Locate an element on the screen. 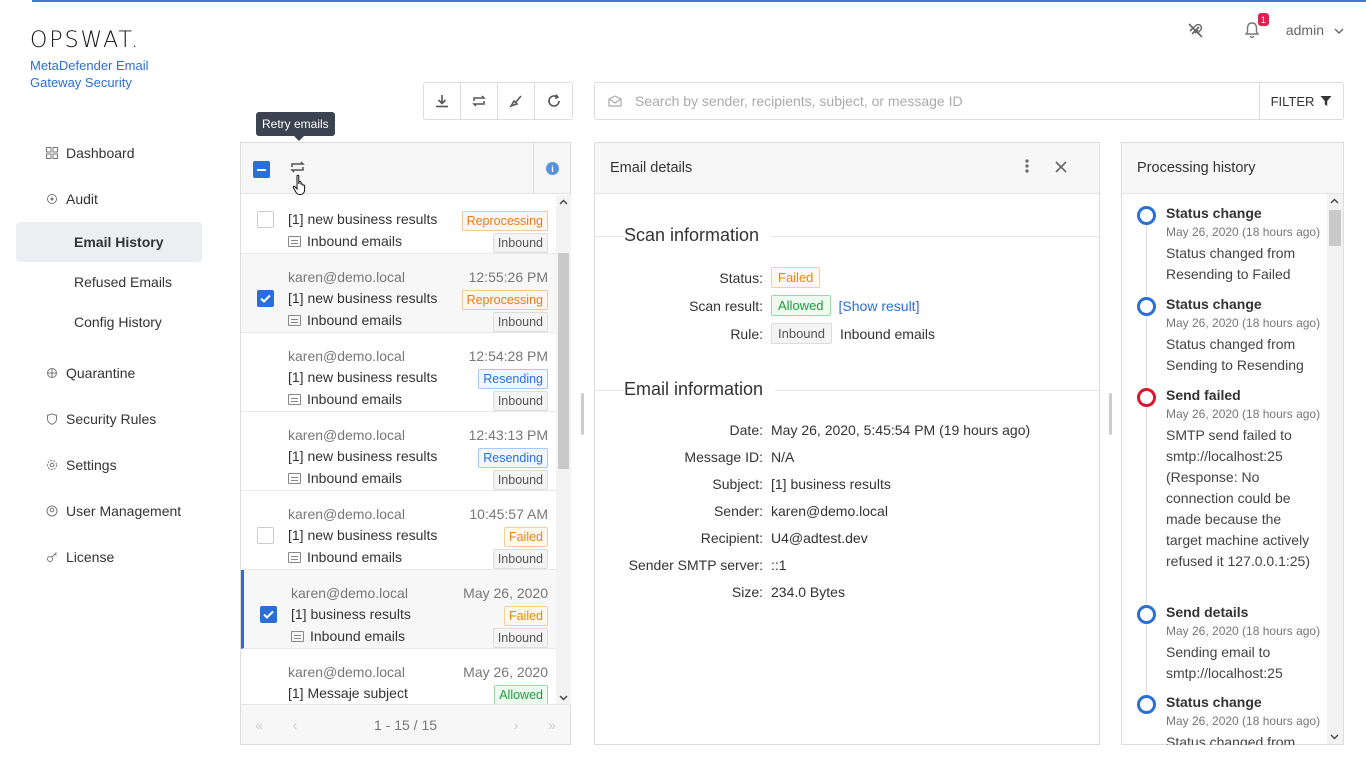 This screenshot has width=1366, height=768. header-actions: 1 admin is located at coordinates (1265, 26).